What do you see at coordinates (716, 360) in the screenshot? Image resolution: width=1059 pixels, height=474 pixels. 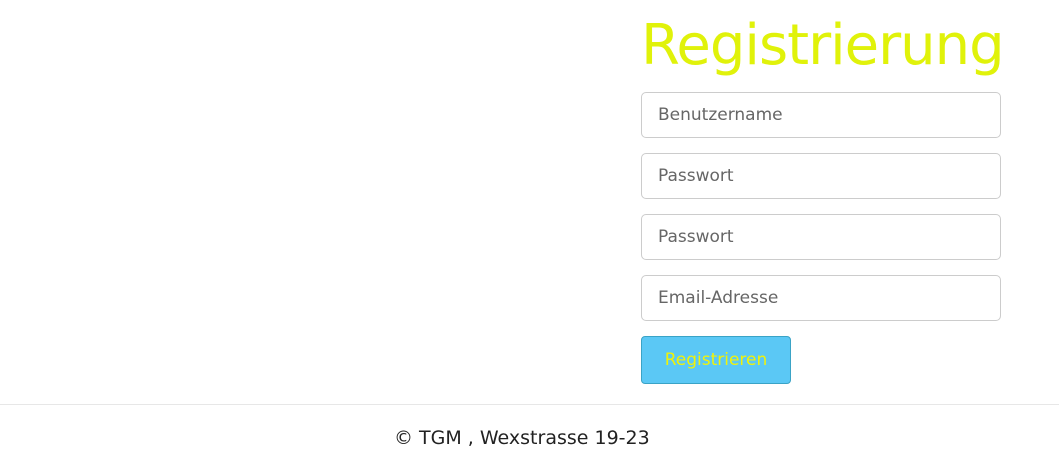 I see `register-button: Registrieren` at bounding box center [716, 360].